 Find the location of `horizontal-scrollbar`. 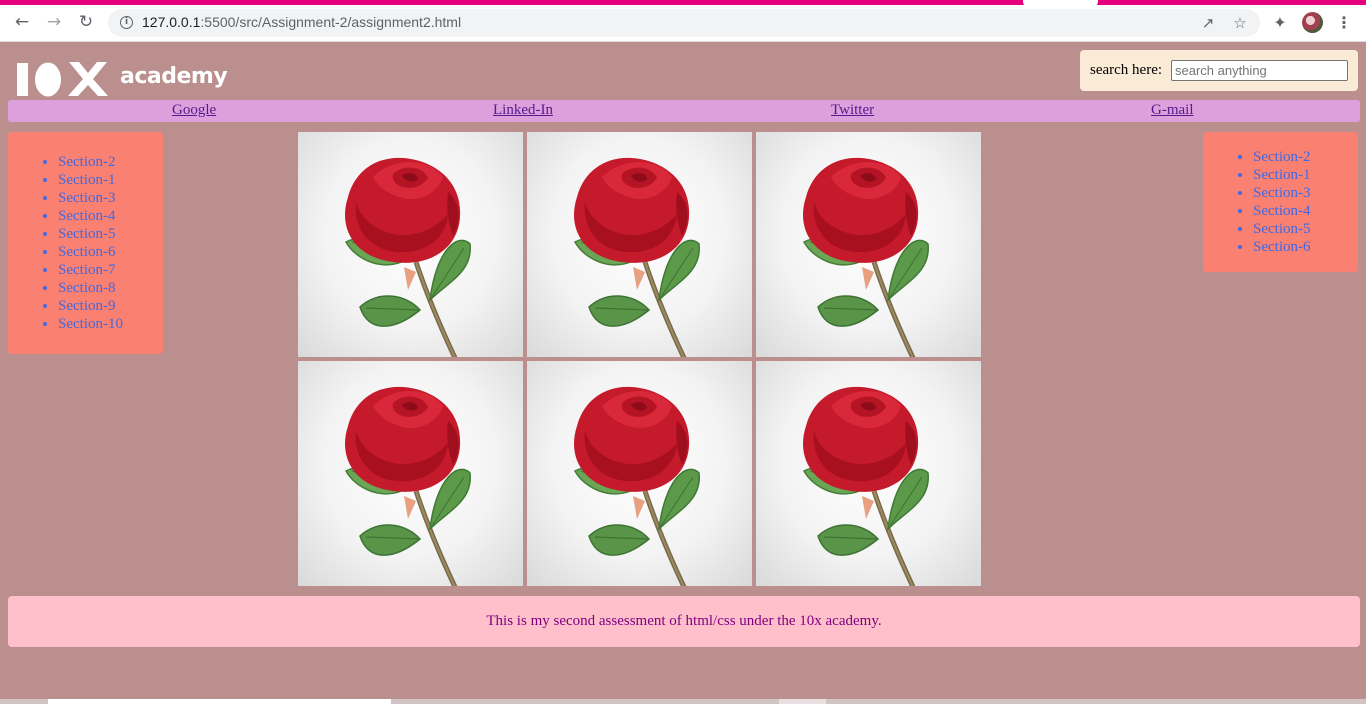

horizontal-scrollbar is located at coordinates (683, 701).